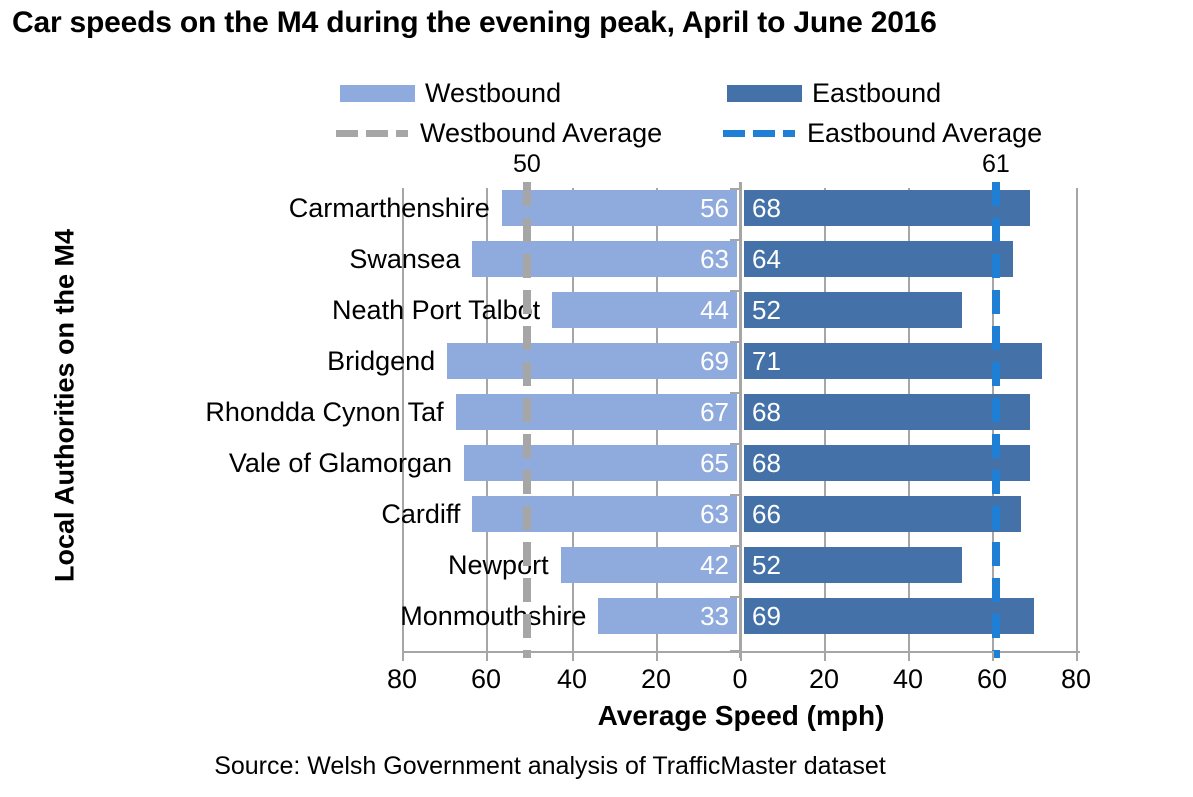  Describe the element at coordinates (714, 361) in the screenshot. I see `westbound-bar-value: 69` at that location.